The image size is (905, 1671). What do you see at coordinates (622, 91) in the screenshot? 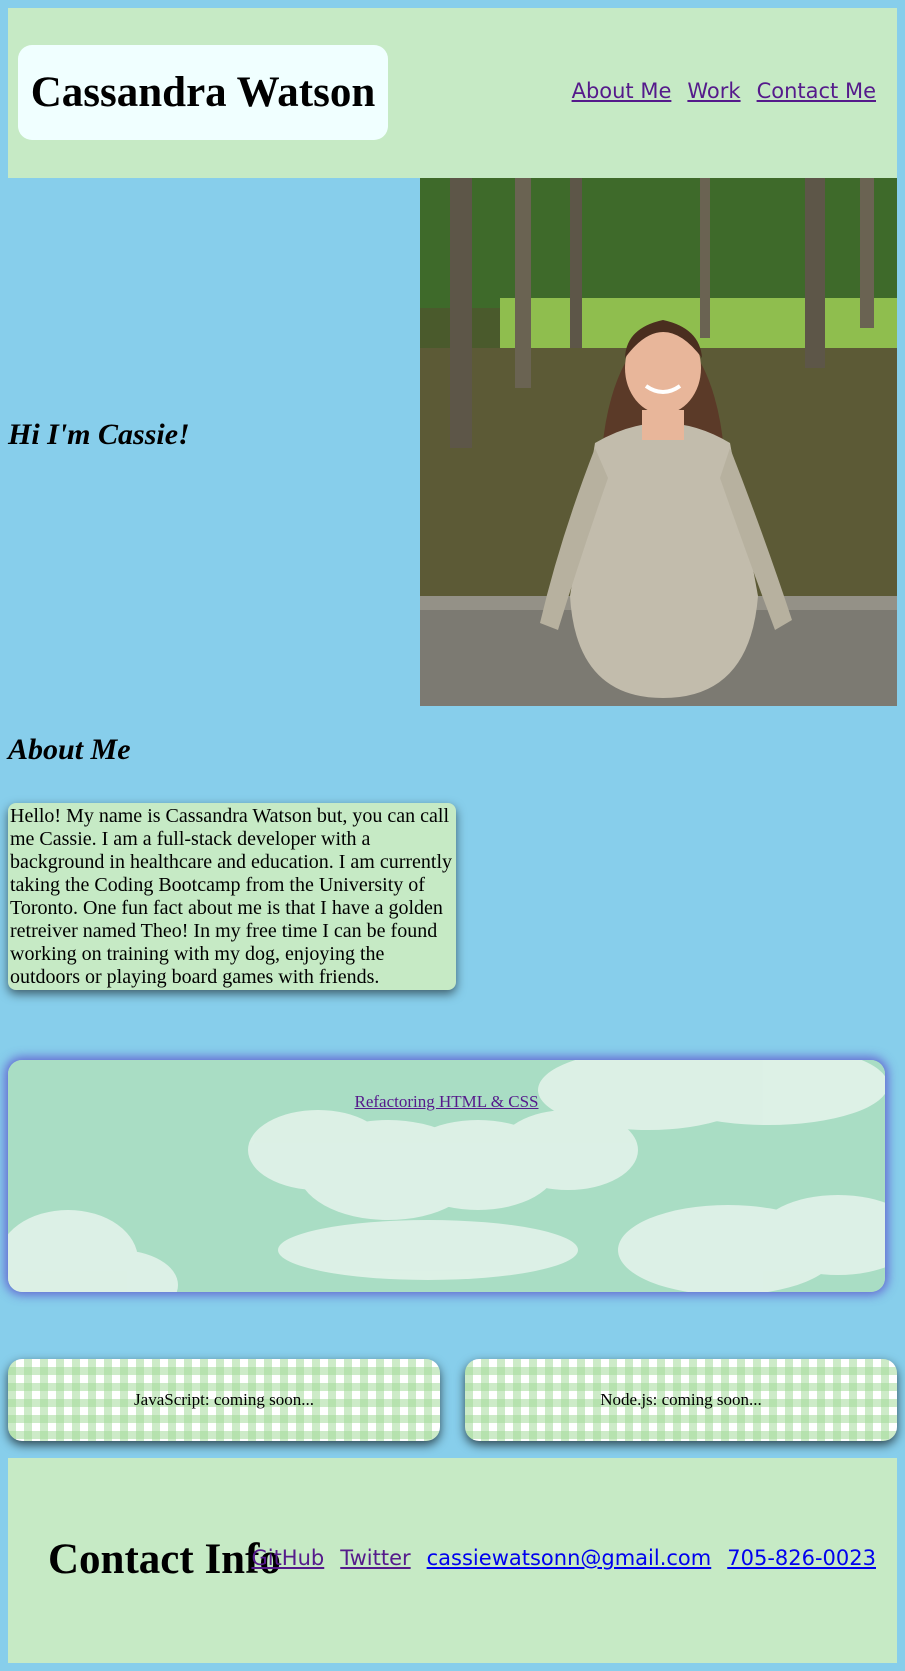
I see `nav-about-me-link: About Me` at bounding box center [622, 91].